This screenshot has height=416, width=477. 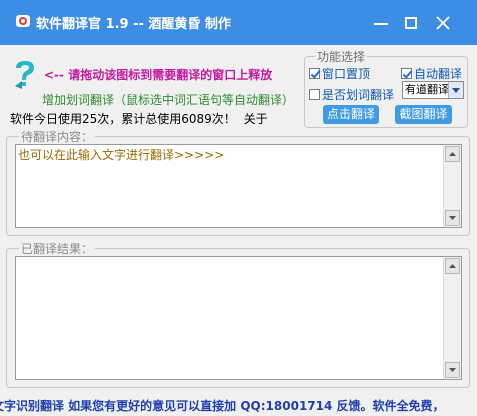 I want to click on input-scrollbar, so click(x=452, y=186).